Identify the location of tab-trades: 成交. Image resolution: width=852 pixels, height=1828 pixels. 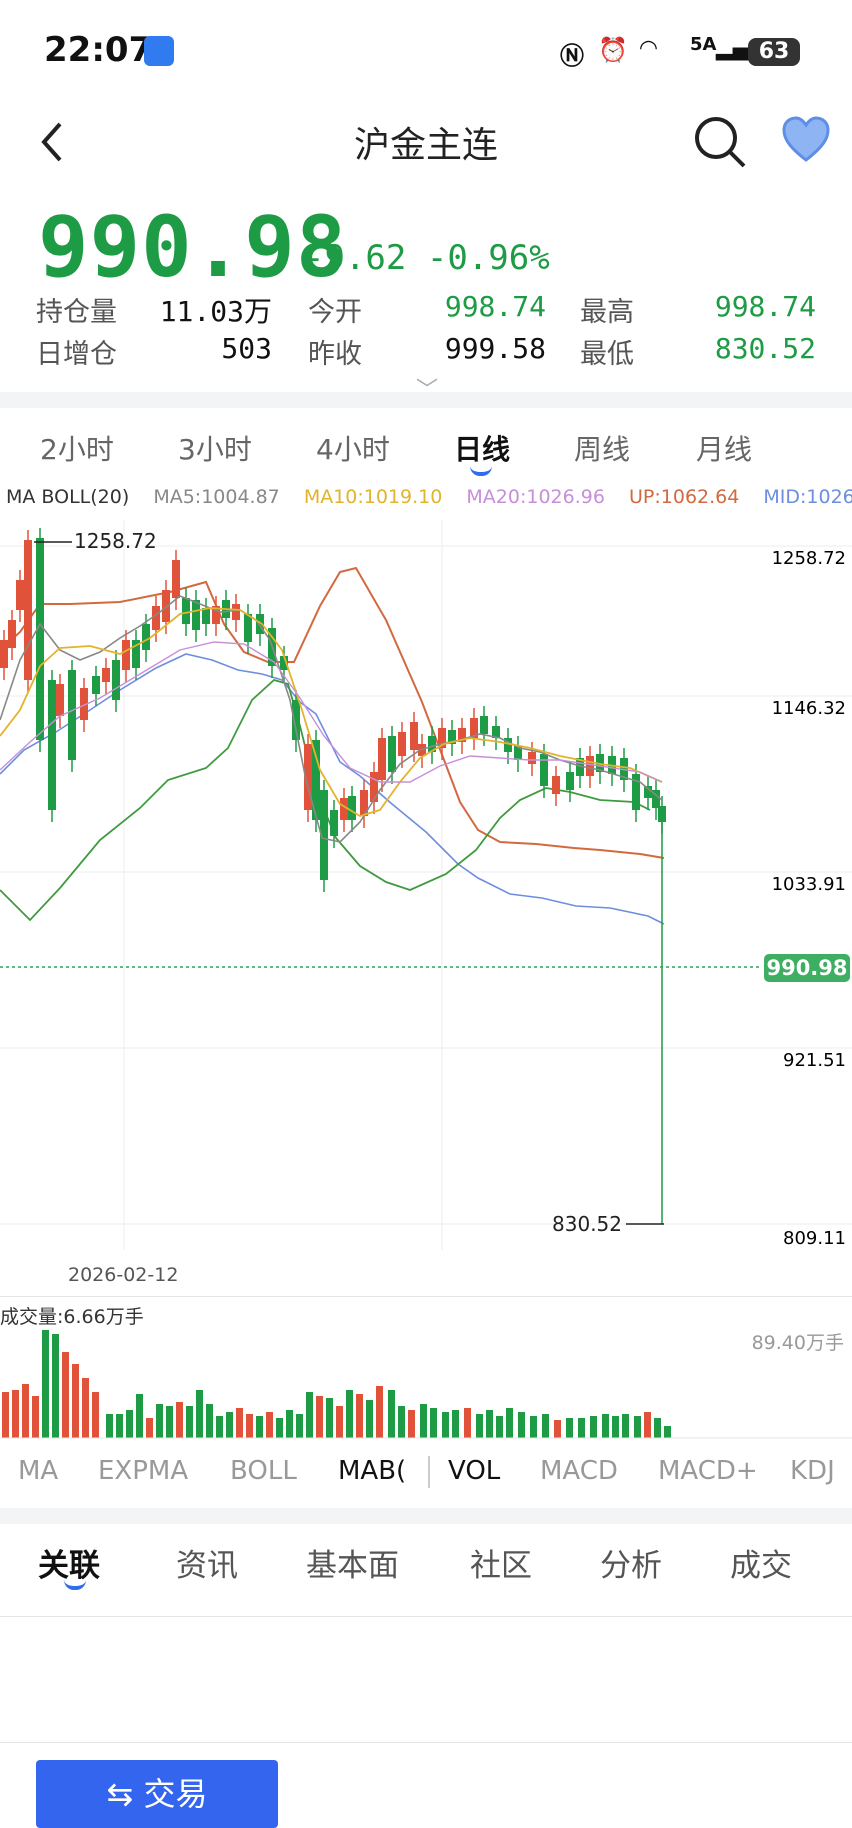
(761, 1562).